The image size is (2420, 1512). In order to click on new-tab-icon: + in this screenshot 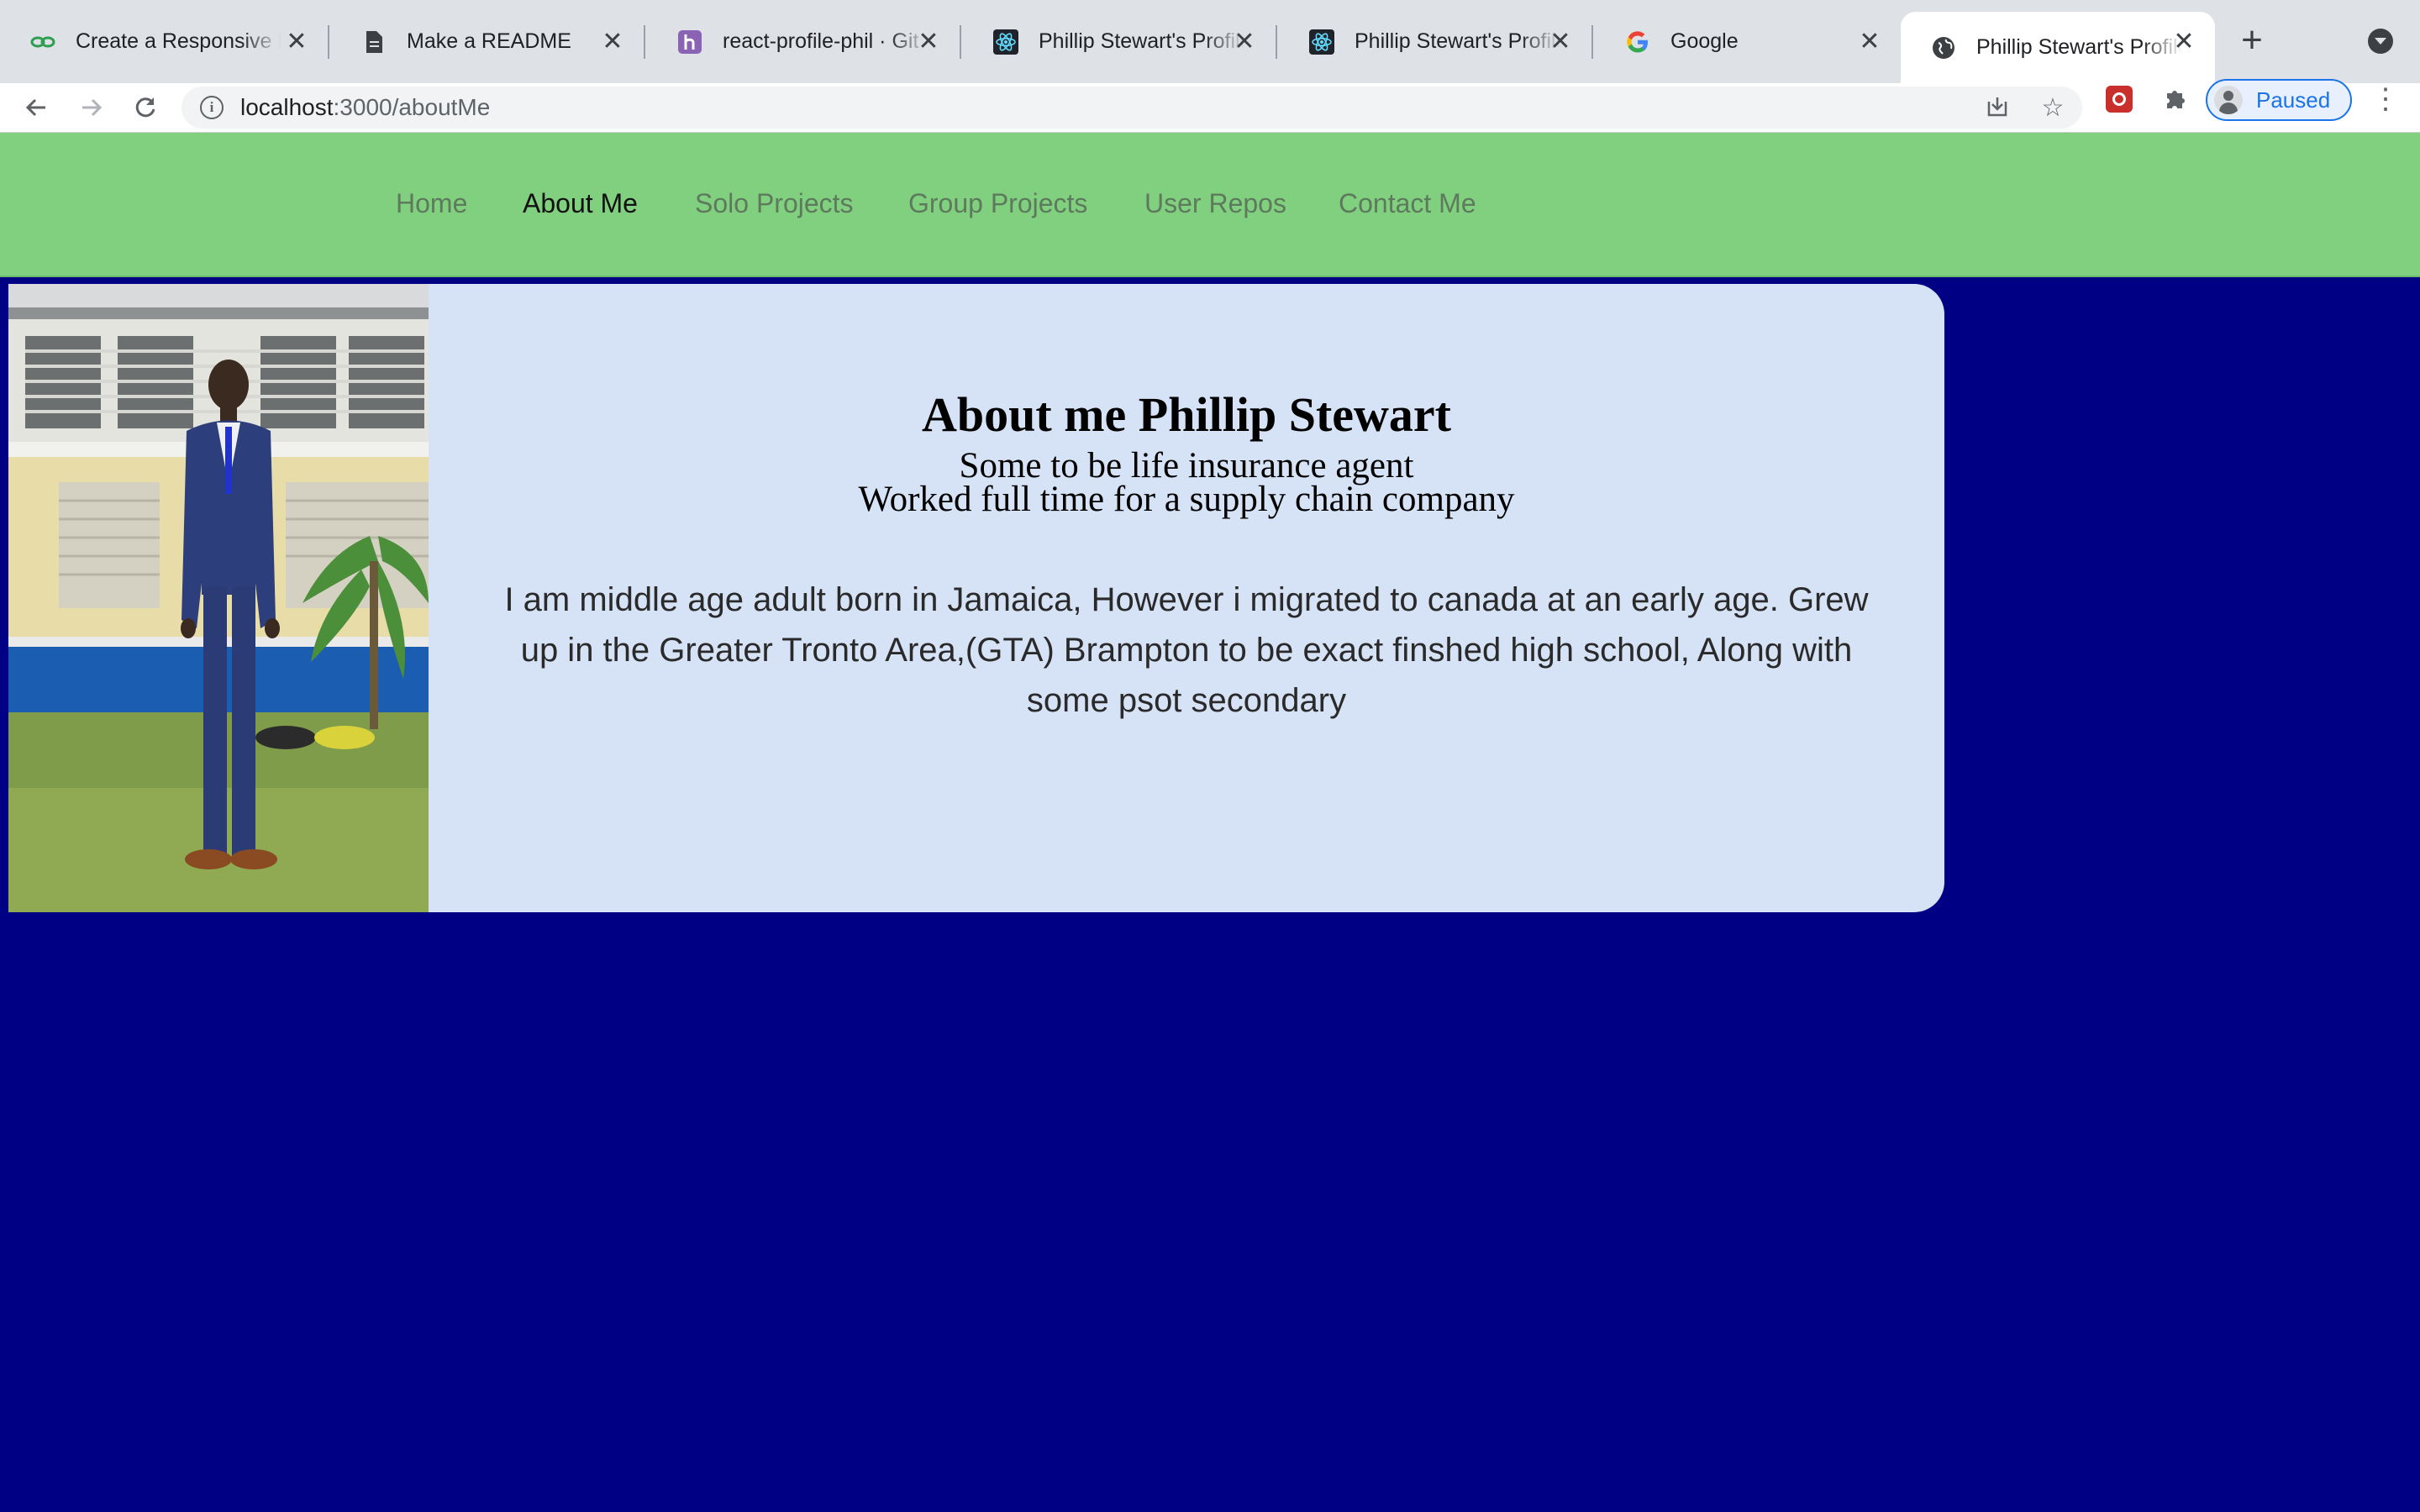, I will do `click(2252, 41)`.